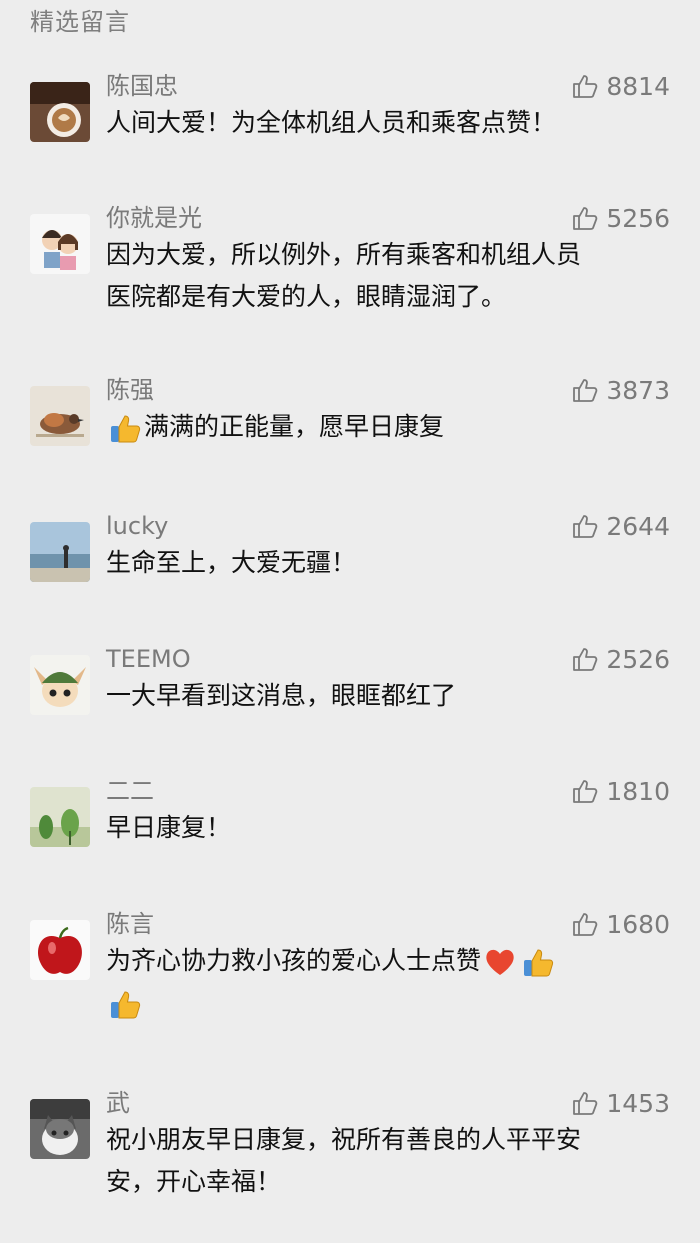  What do you see at coordinates (60, 685) in the screenshot?
I see `teemo-avatar` at bounding box center [60, 685].